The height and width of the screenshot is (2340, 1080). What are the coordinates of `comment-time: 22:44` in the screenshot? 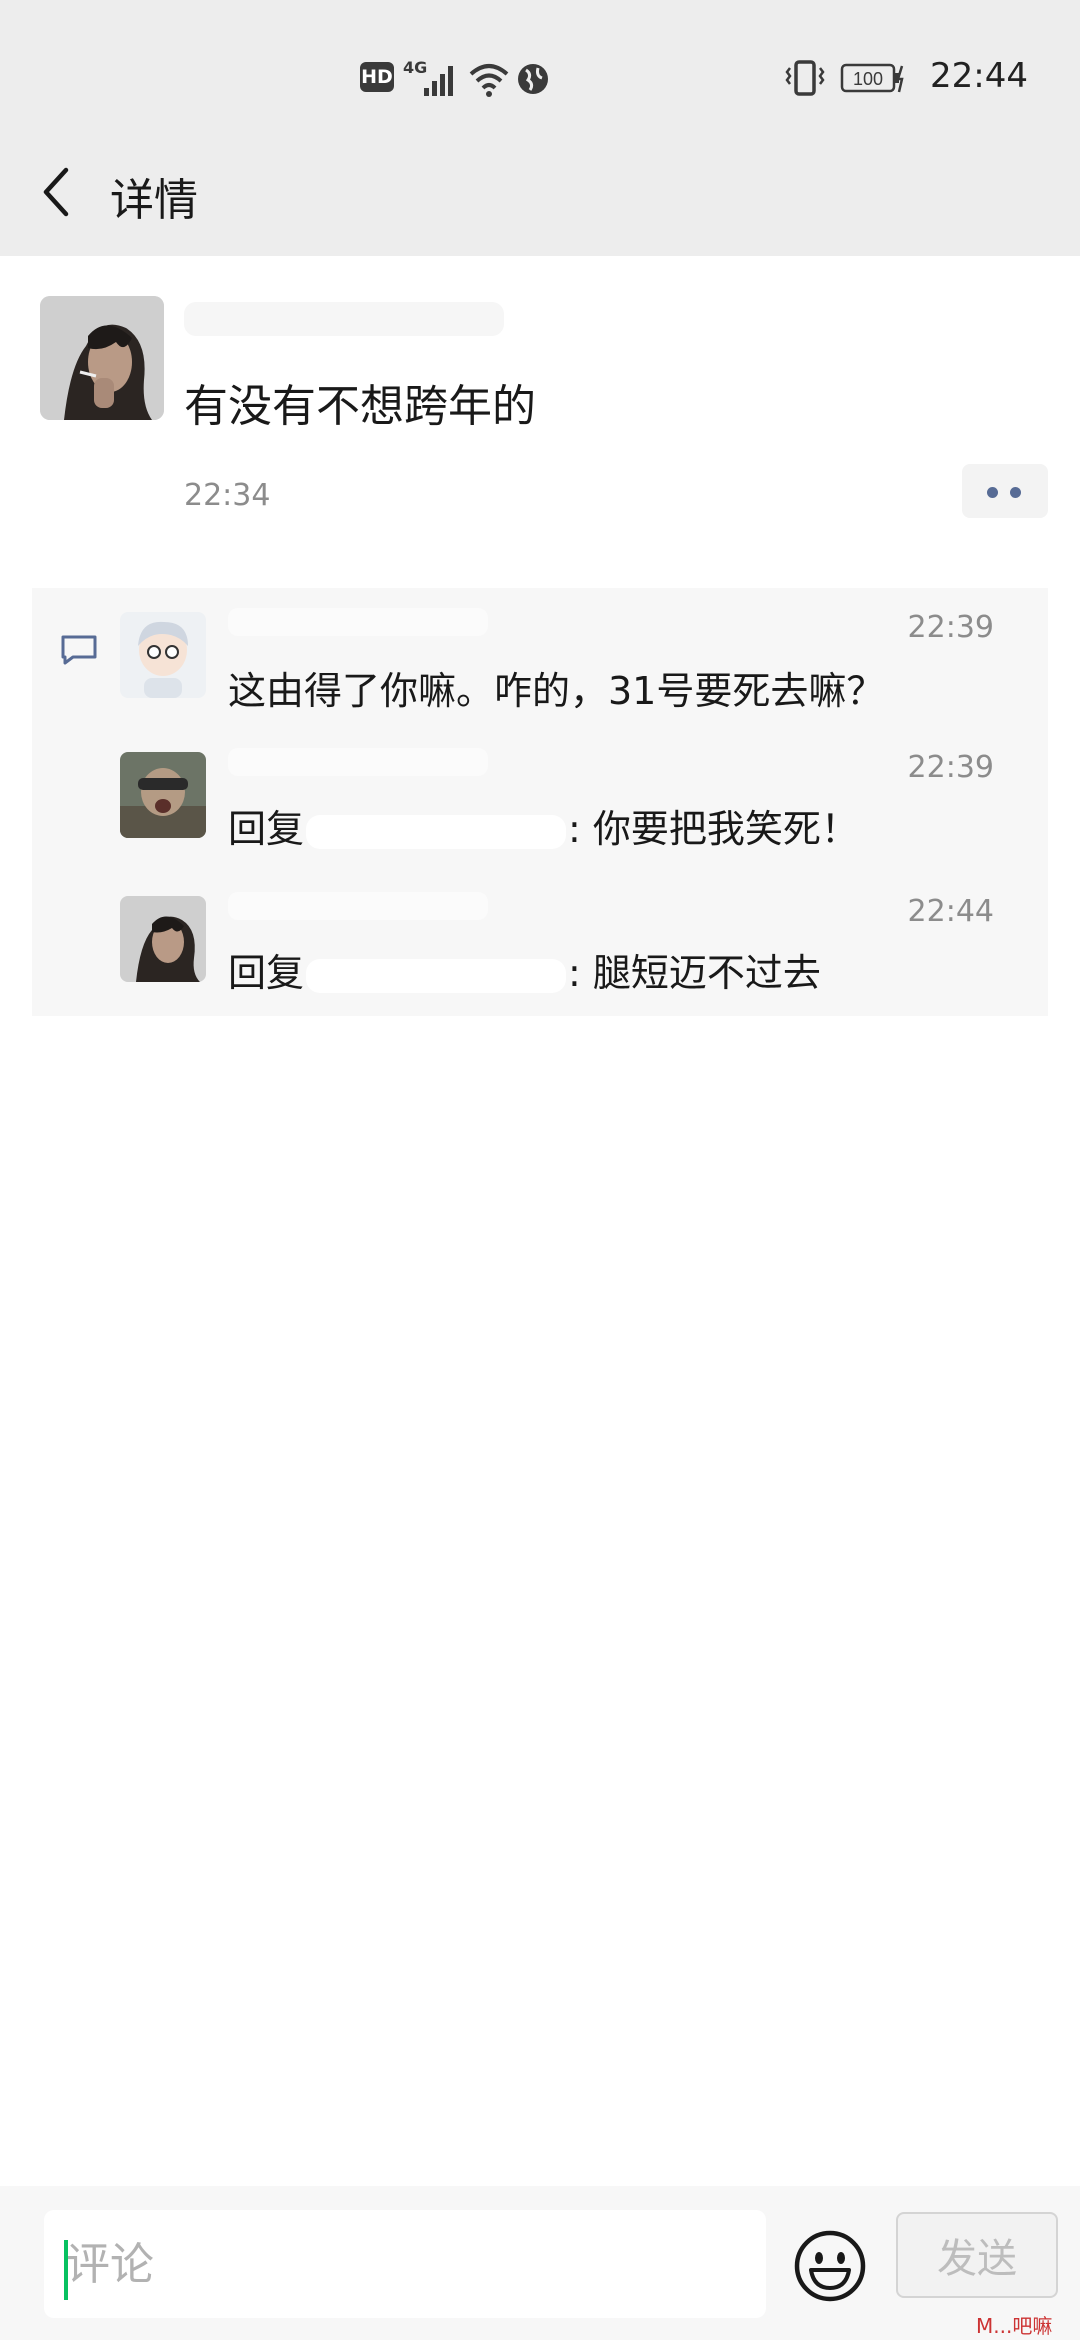 It's located at (950, 911).